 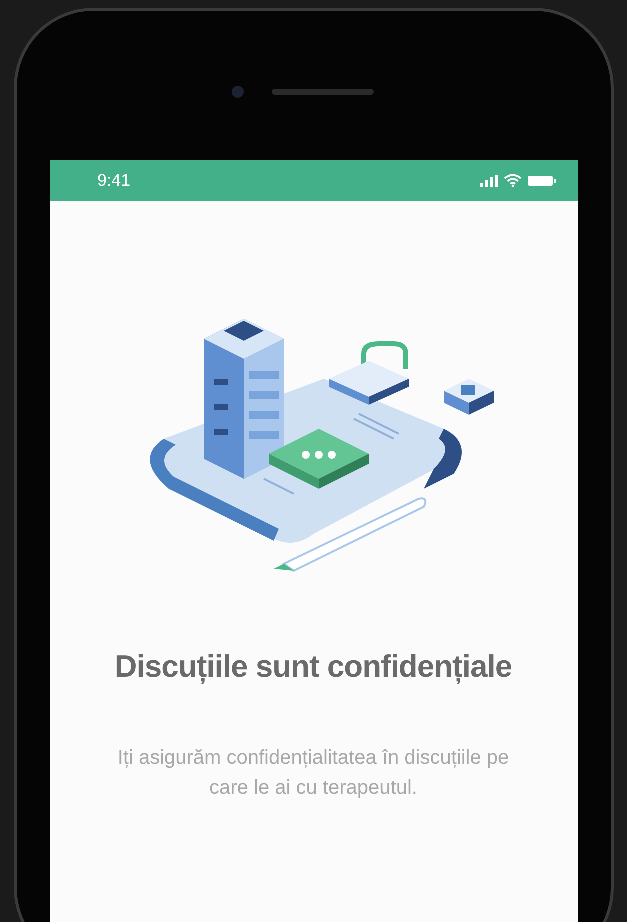 What do you see at coordinates (313, 667) in the screenshot?
I see `onboarding-title: Discuțiile sunt confidențiale` at bounding box center [313, 667].